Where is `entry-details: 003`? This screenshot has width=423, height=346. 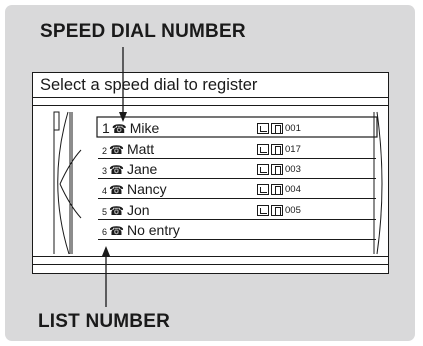
entry-details: 003 is located at coordinates (279, 169).